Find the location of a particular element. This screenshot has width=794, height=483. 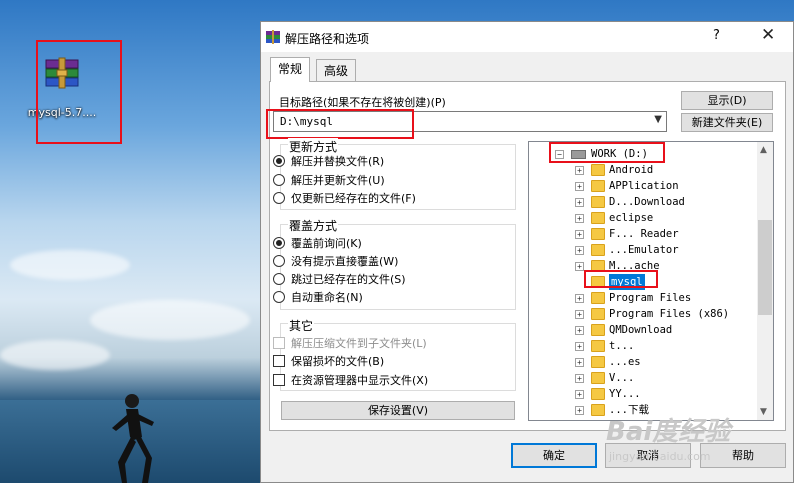

highlight-box-drive is located at coordinates (607, 152).